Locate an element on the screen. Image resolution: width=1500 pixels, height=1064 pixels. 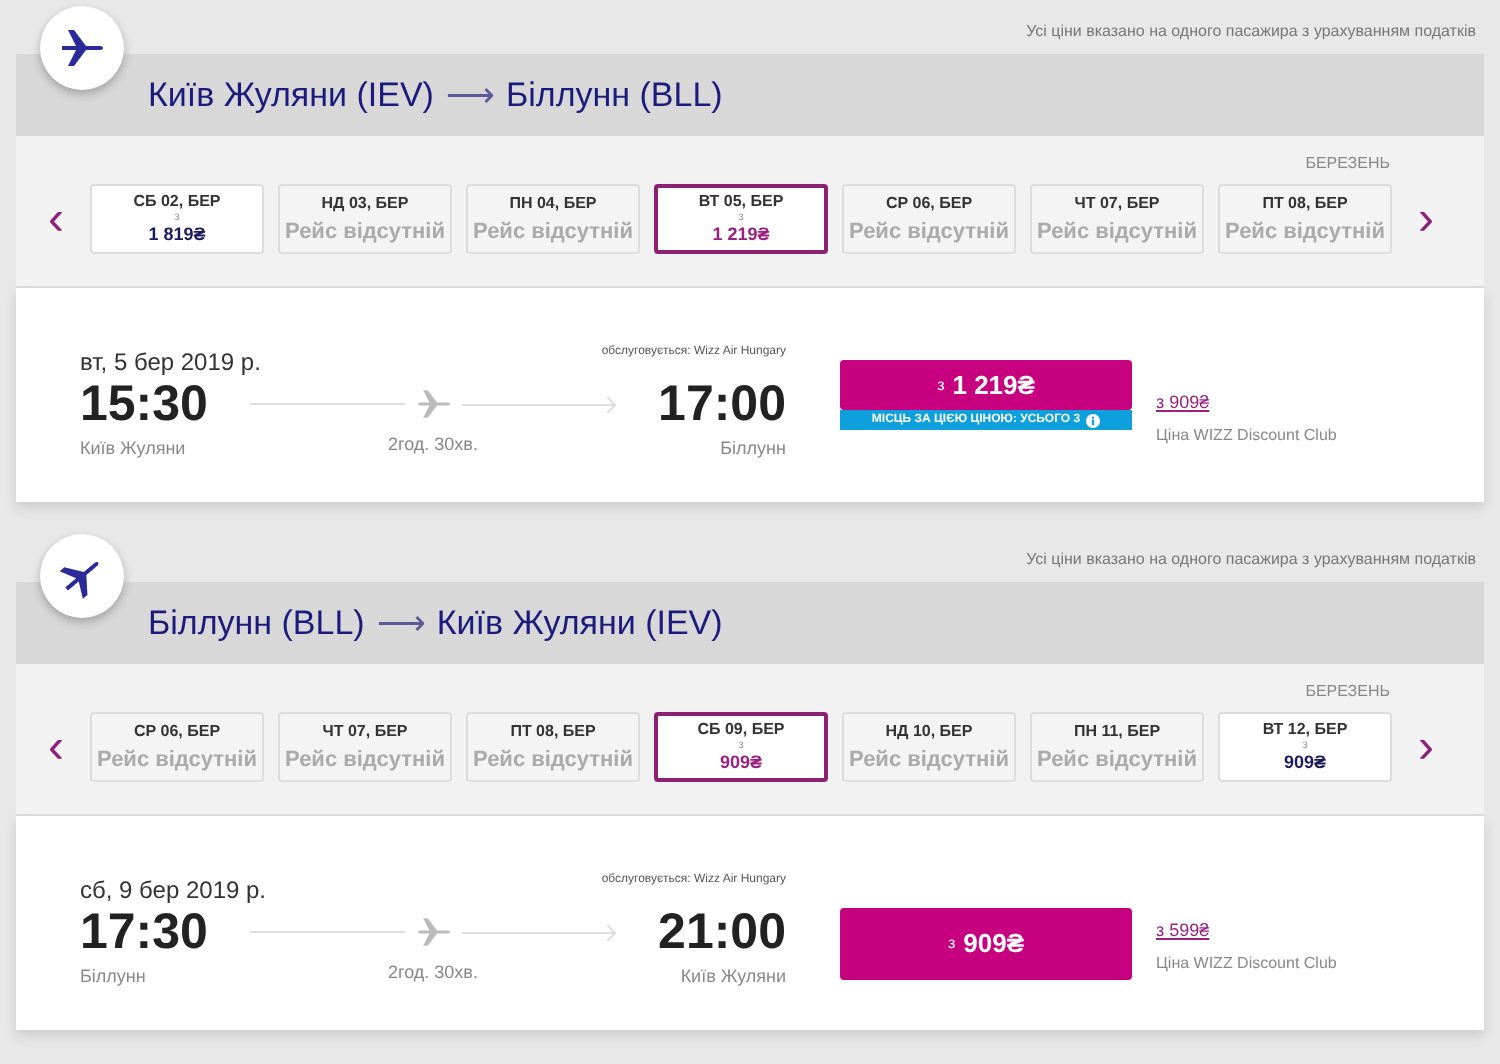
price-button: з 1 219₴ is located at coordinates (986, 385).